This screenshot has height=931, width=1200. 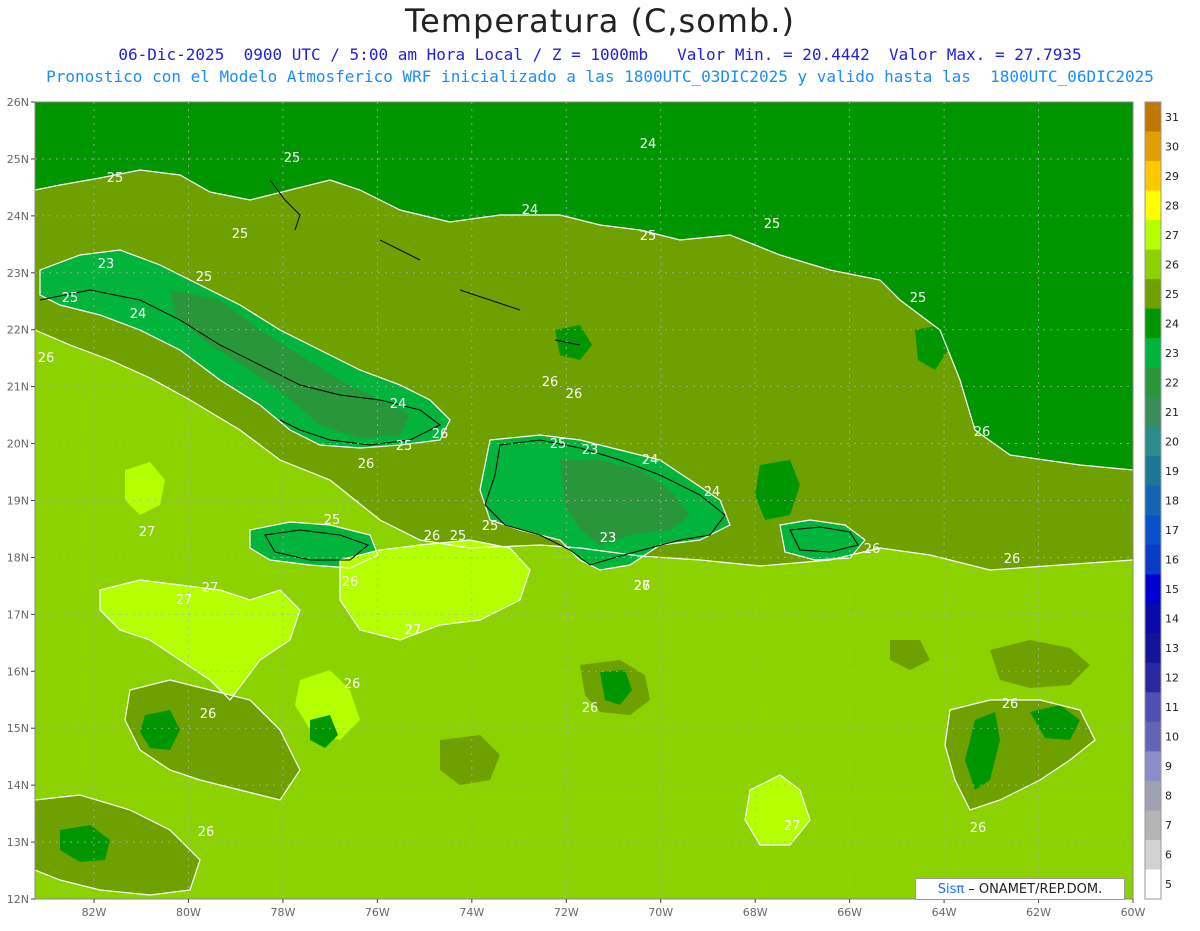 What do you see at coordinates (1172, 382) in the screenshot?
I see `colorbar-label: 22` at bounding box center [1172, 382].